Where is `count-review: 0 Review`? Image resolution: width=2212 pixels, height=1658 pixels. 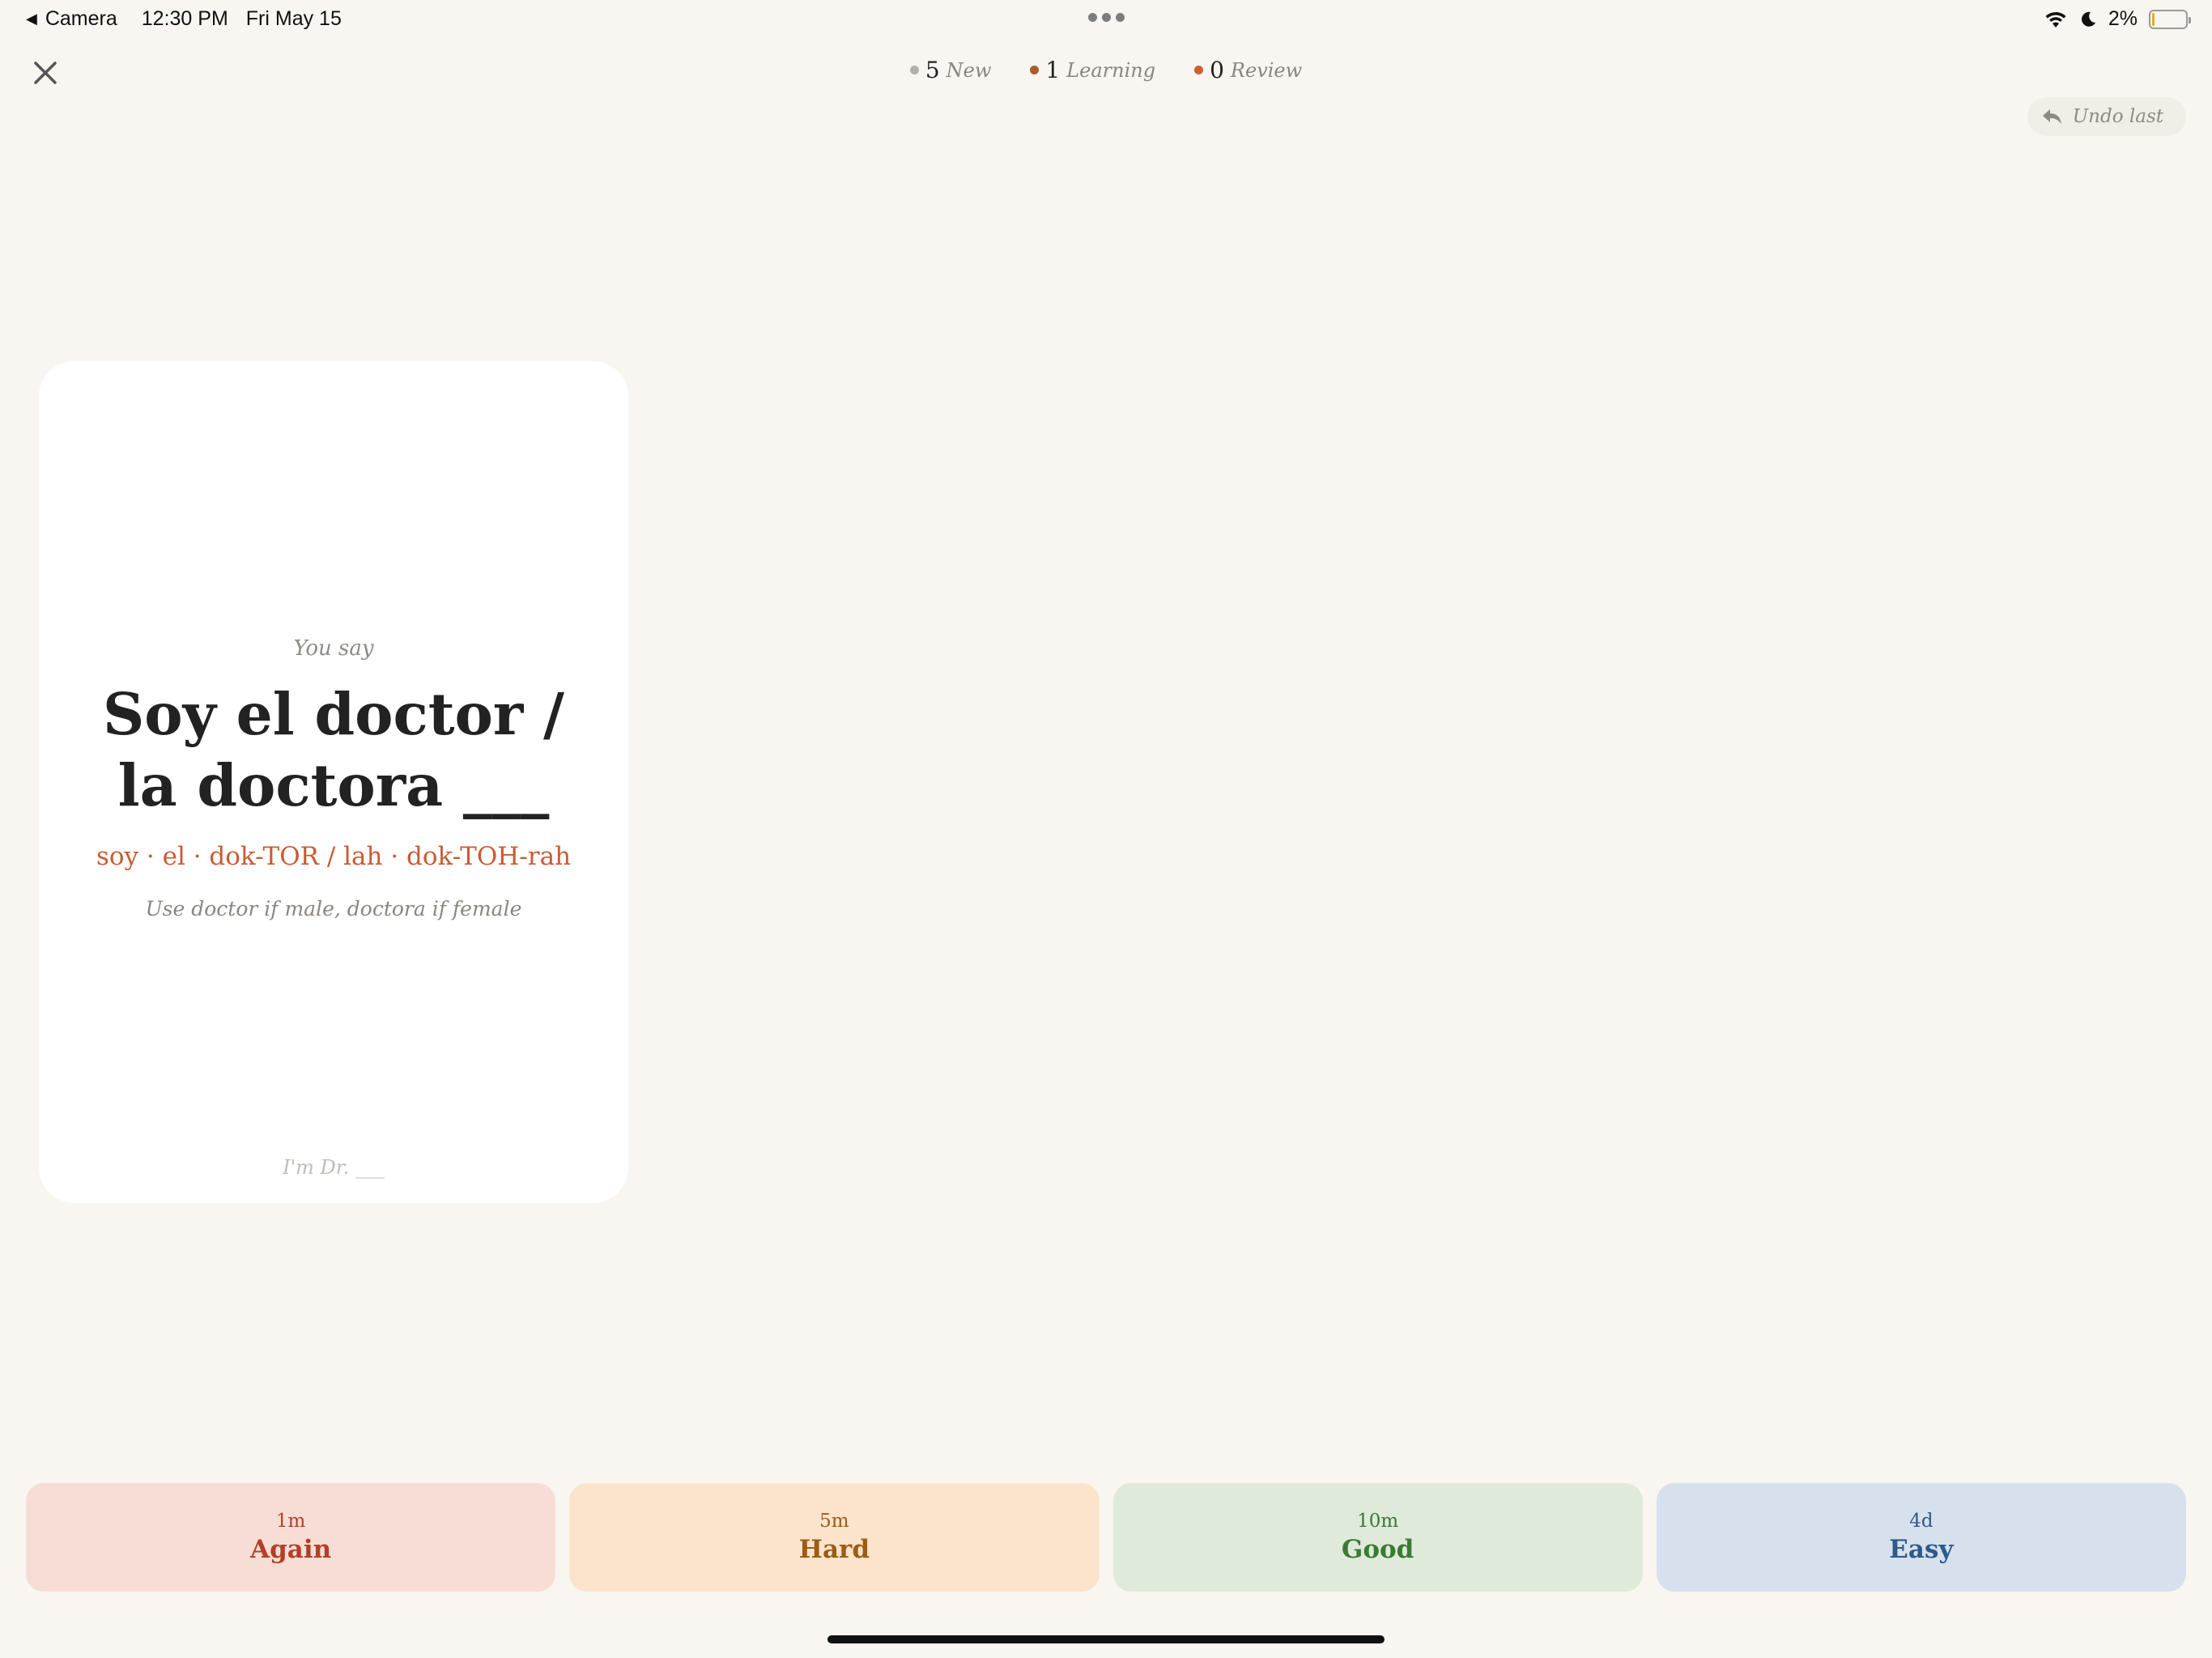 count-review: 0 Review is located at coordinates (1248, 70).